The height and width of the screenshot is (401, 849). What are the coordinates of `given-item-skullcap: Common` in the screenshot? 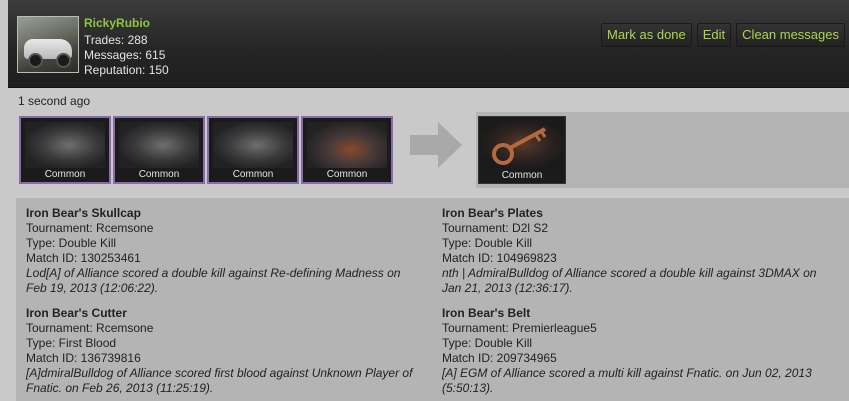 It's located at (65, 150).